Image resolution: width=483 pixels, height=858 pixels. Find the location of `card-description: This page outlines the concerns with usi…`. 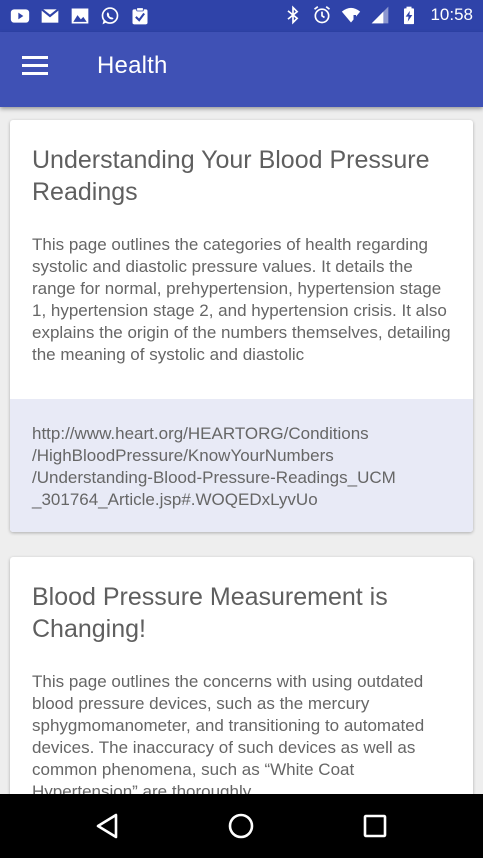

card-description: This page outlines the concerns with usi… is located at coordinates (228, 733).